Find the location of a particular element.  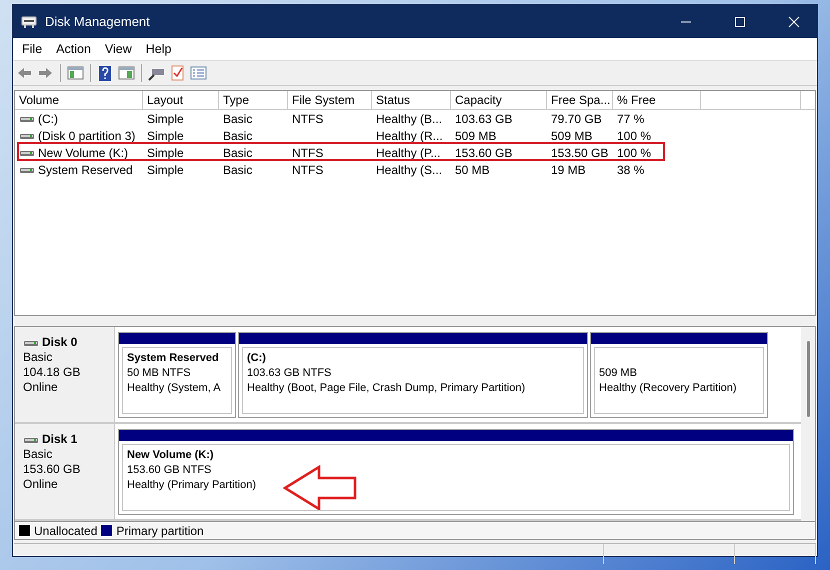

window-title: Disk Management is located at coordinates (98, 21).